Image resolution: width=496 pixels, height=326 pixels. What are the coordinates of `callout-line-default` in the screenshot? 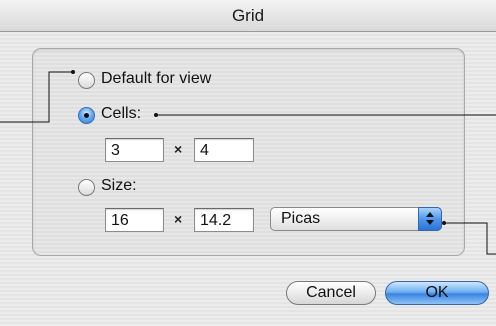 It's located at (36, 97).